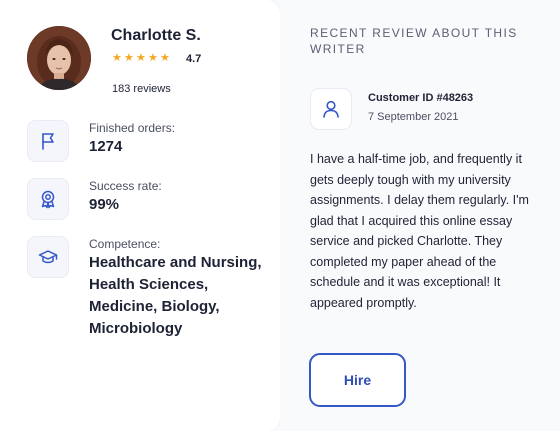 Image resolution: width=560 pixels, height=431 pixels. I want to click on rating-stars: ★ ★ ★ ★ ★, so click(141, 58).